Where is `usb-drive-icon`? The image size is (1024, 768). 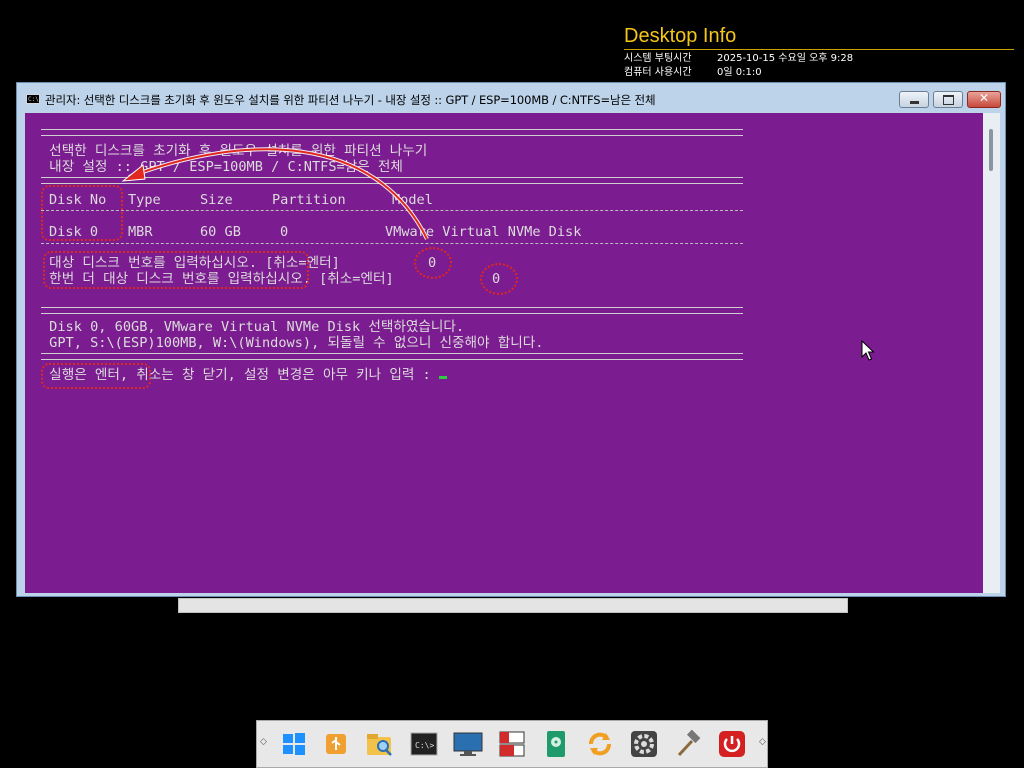 usb-drive-icon is located at coordinates (336, 744).